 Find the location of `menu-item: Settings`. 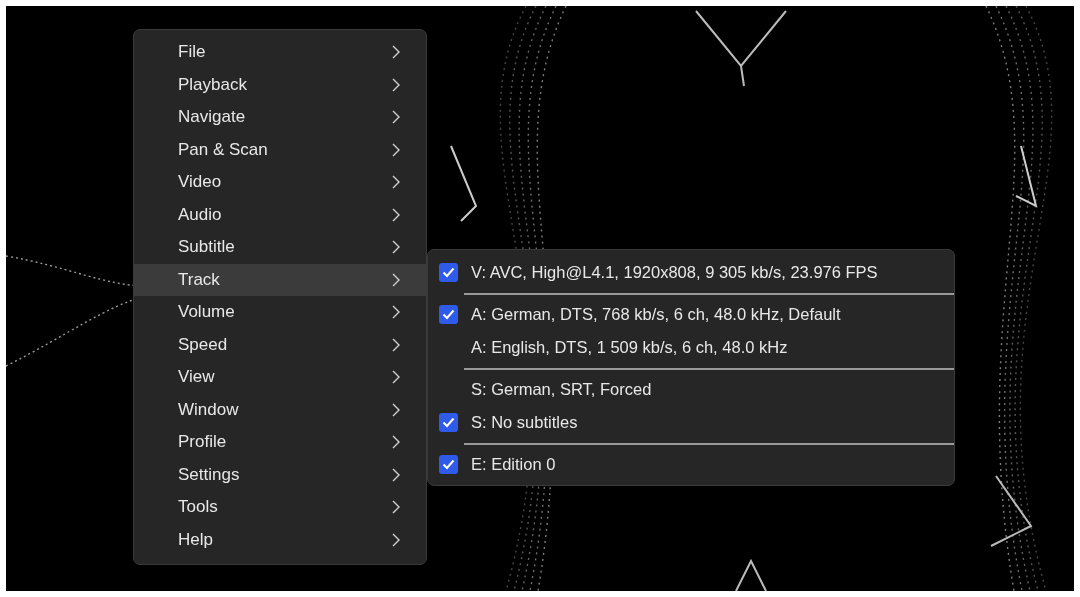

menu-item: Settings is located at coordinates (280, 474).